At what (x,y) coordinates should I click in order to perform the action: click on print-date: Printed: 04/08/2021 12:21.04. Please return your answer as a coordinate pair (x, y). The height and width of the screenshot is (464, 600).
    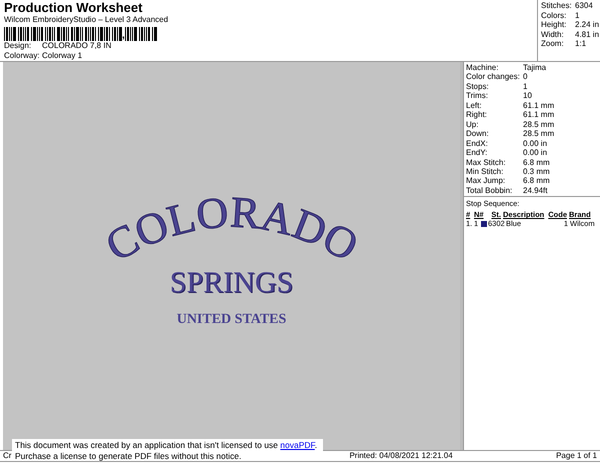
    Looking at the image, I should click on (401, 456).